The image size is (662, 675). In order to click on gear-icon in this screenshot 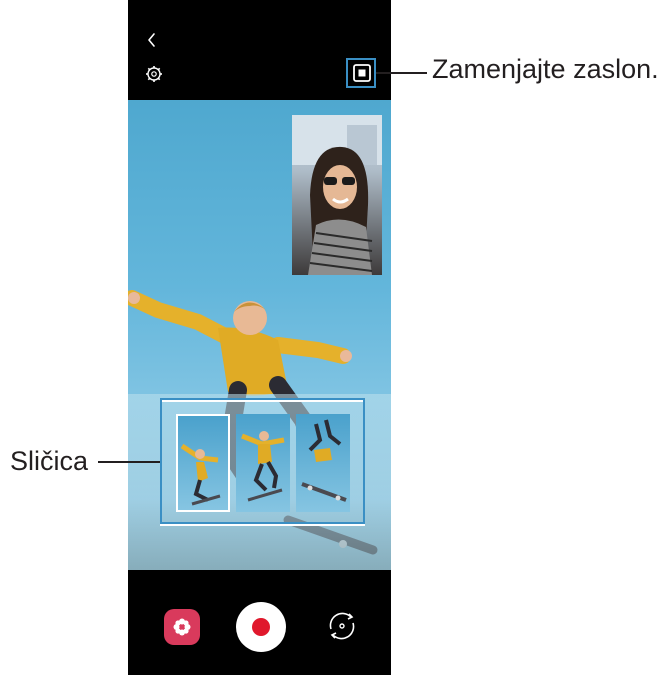, I will do `click(154, 74)`.